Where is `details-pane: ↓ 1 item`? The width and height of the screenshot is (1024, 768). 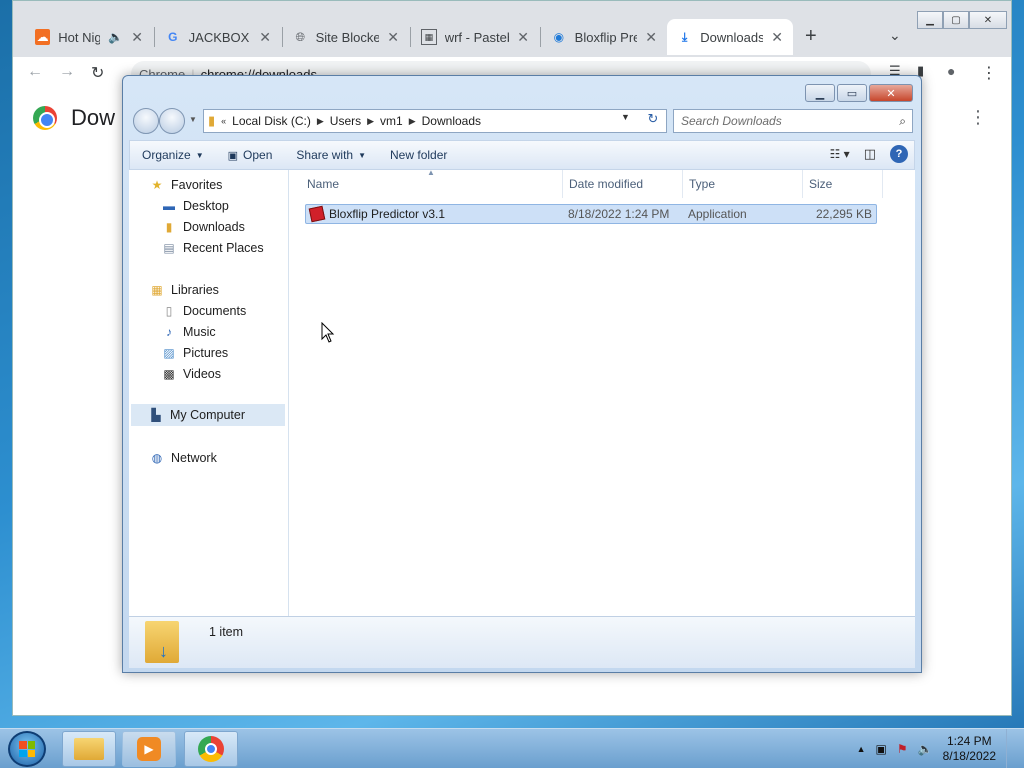
details-pane: ↓ 1 item is located at coordinates (522, 642).